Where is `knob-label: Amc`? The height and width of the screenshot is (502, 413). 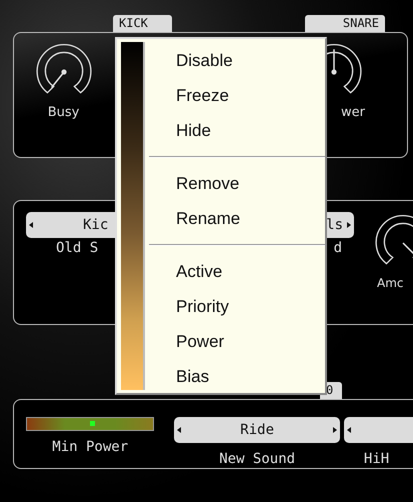 knob-label: Amc is located at coordinates (390, 283).